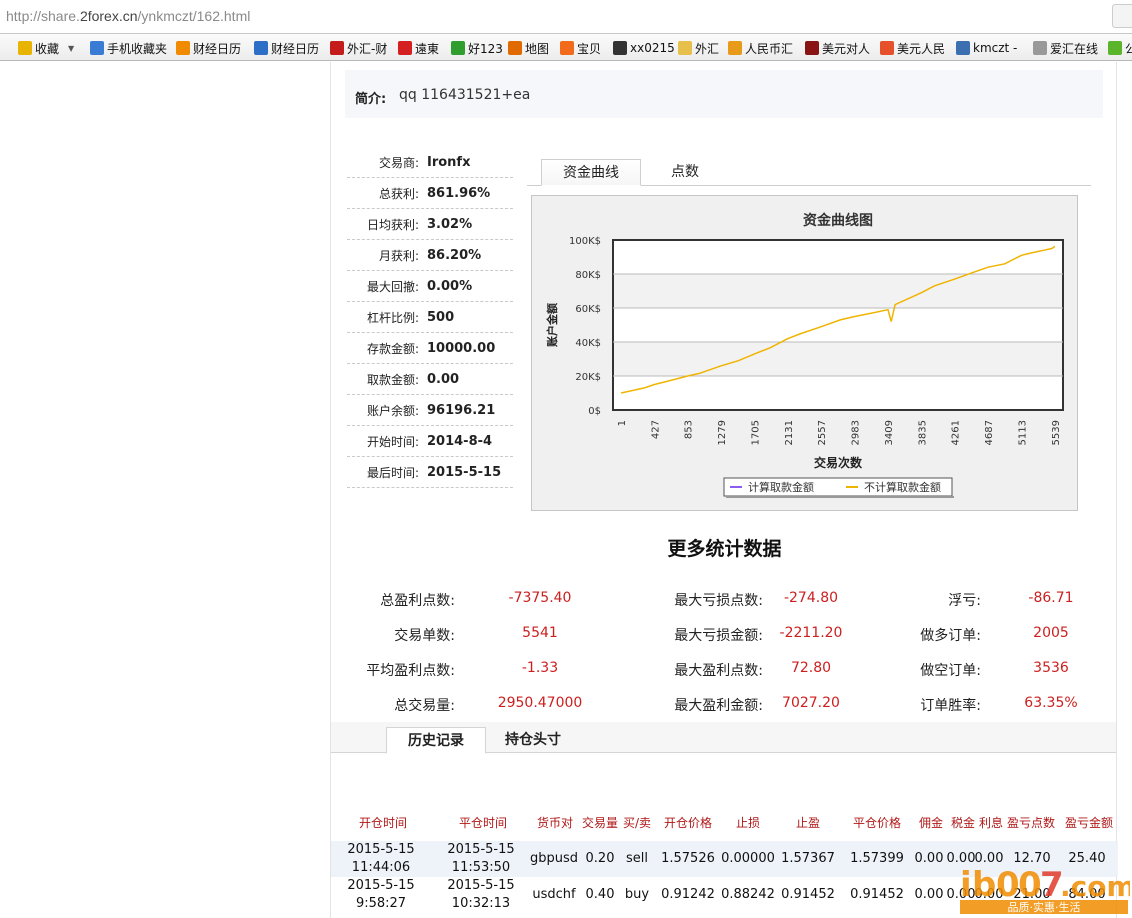 Image resolution: width=1132 pixels, height=918 pixels. I want to click on svg-text: i, so click(966, 885).